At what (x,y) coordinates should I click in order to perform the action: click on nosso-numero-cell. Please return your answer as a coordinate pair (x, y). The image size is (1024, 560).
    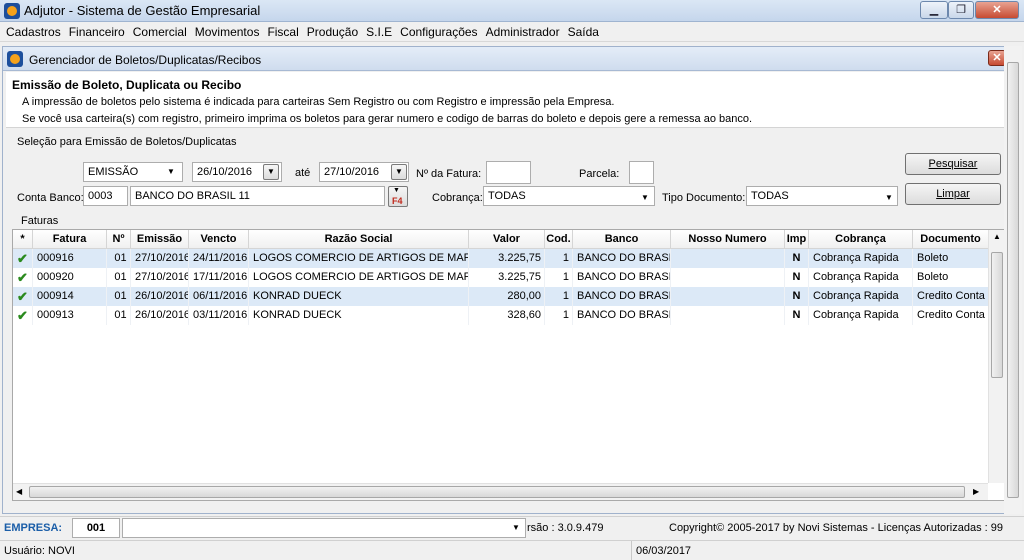
    Looking at the image, I should click on (728, 296).